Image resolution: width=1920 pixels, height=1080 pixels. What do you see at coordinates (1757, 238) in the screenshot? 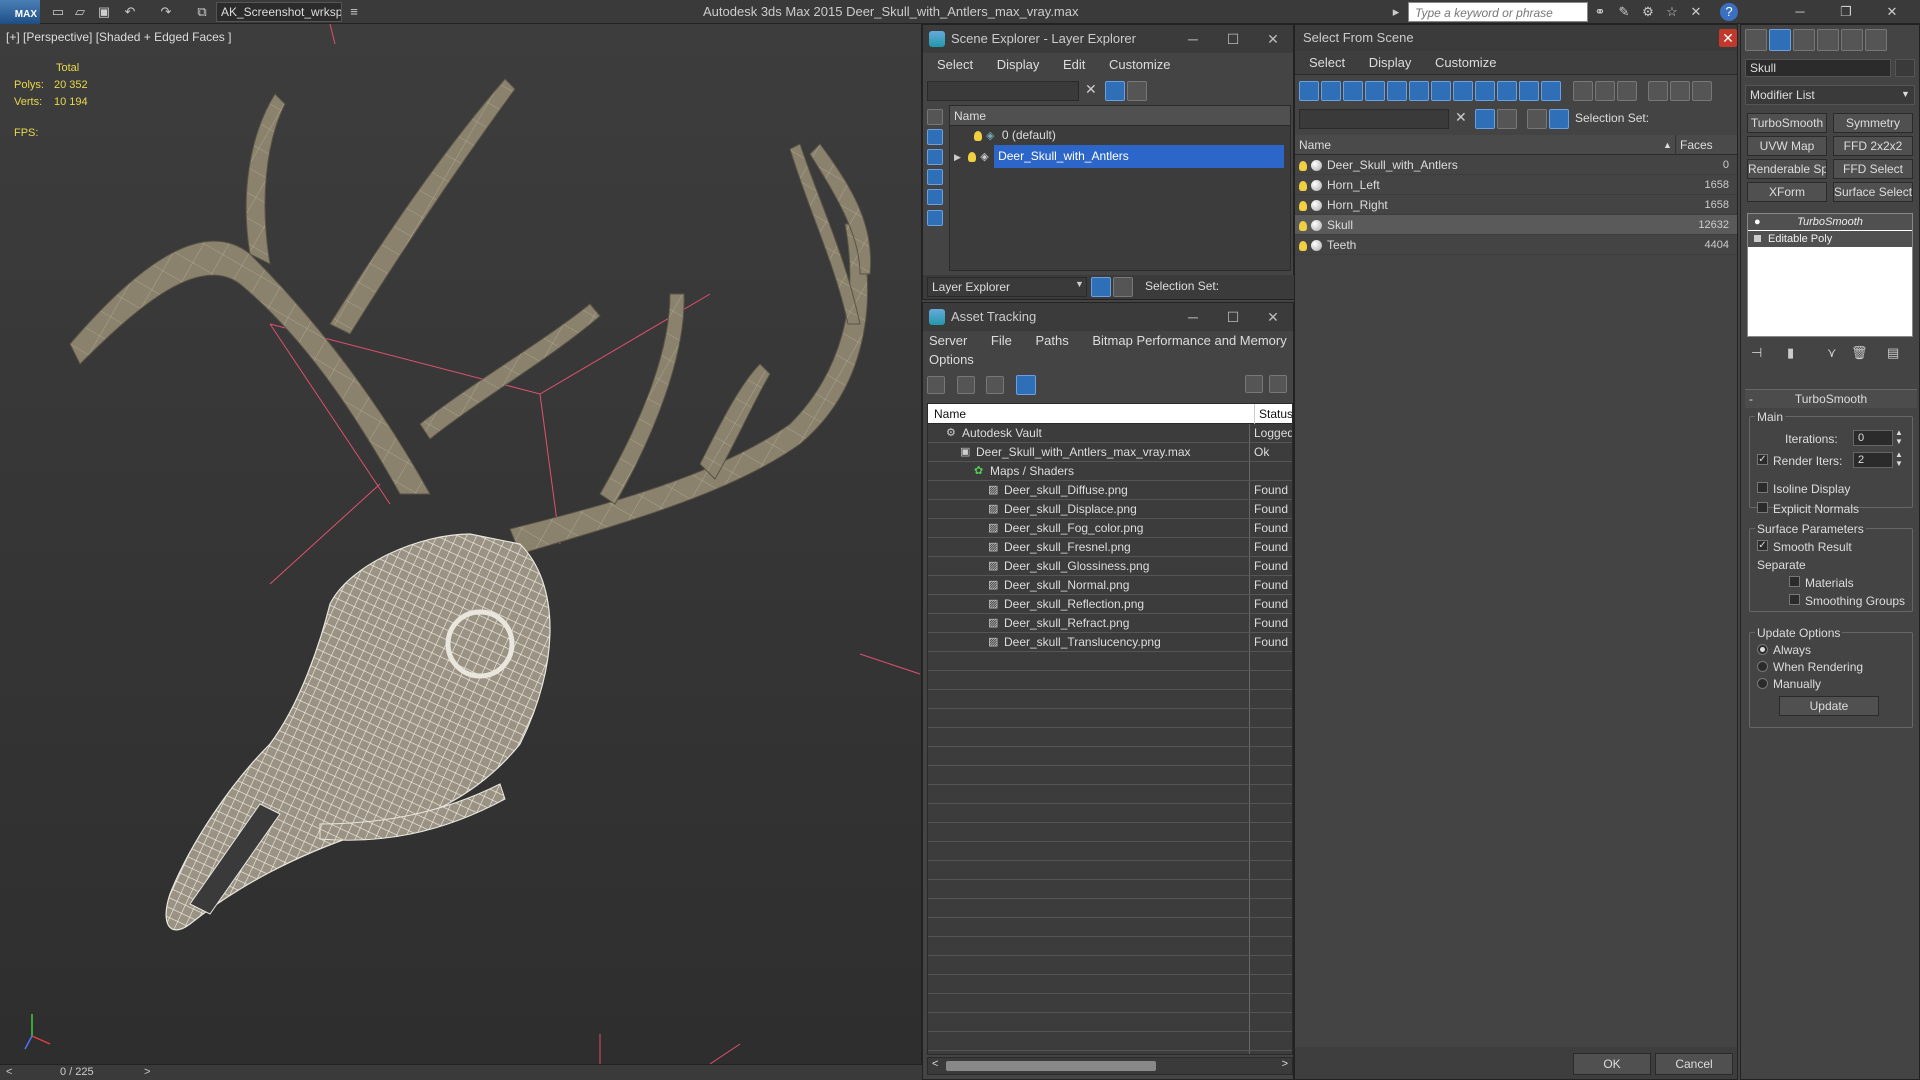
I see `expand-box-icon` at bounding box center [1757, 238].